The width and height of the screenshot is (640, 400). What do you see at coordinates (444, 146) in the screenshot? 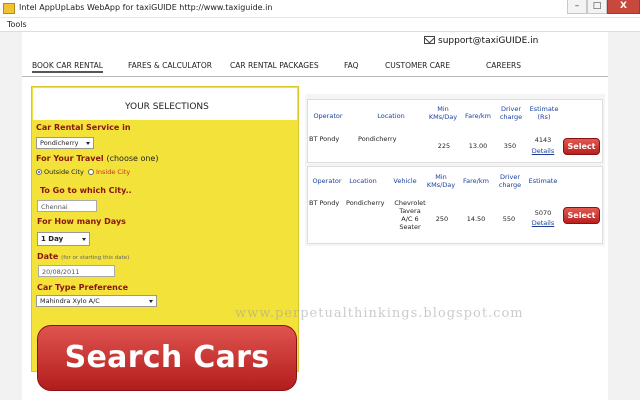
I see `cell-min-kms: 225` at bounding box center [444, 146].